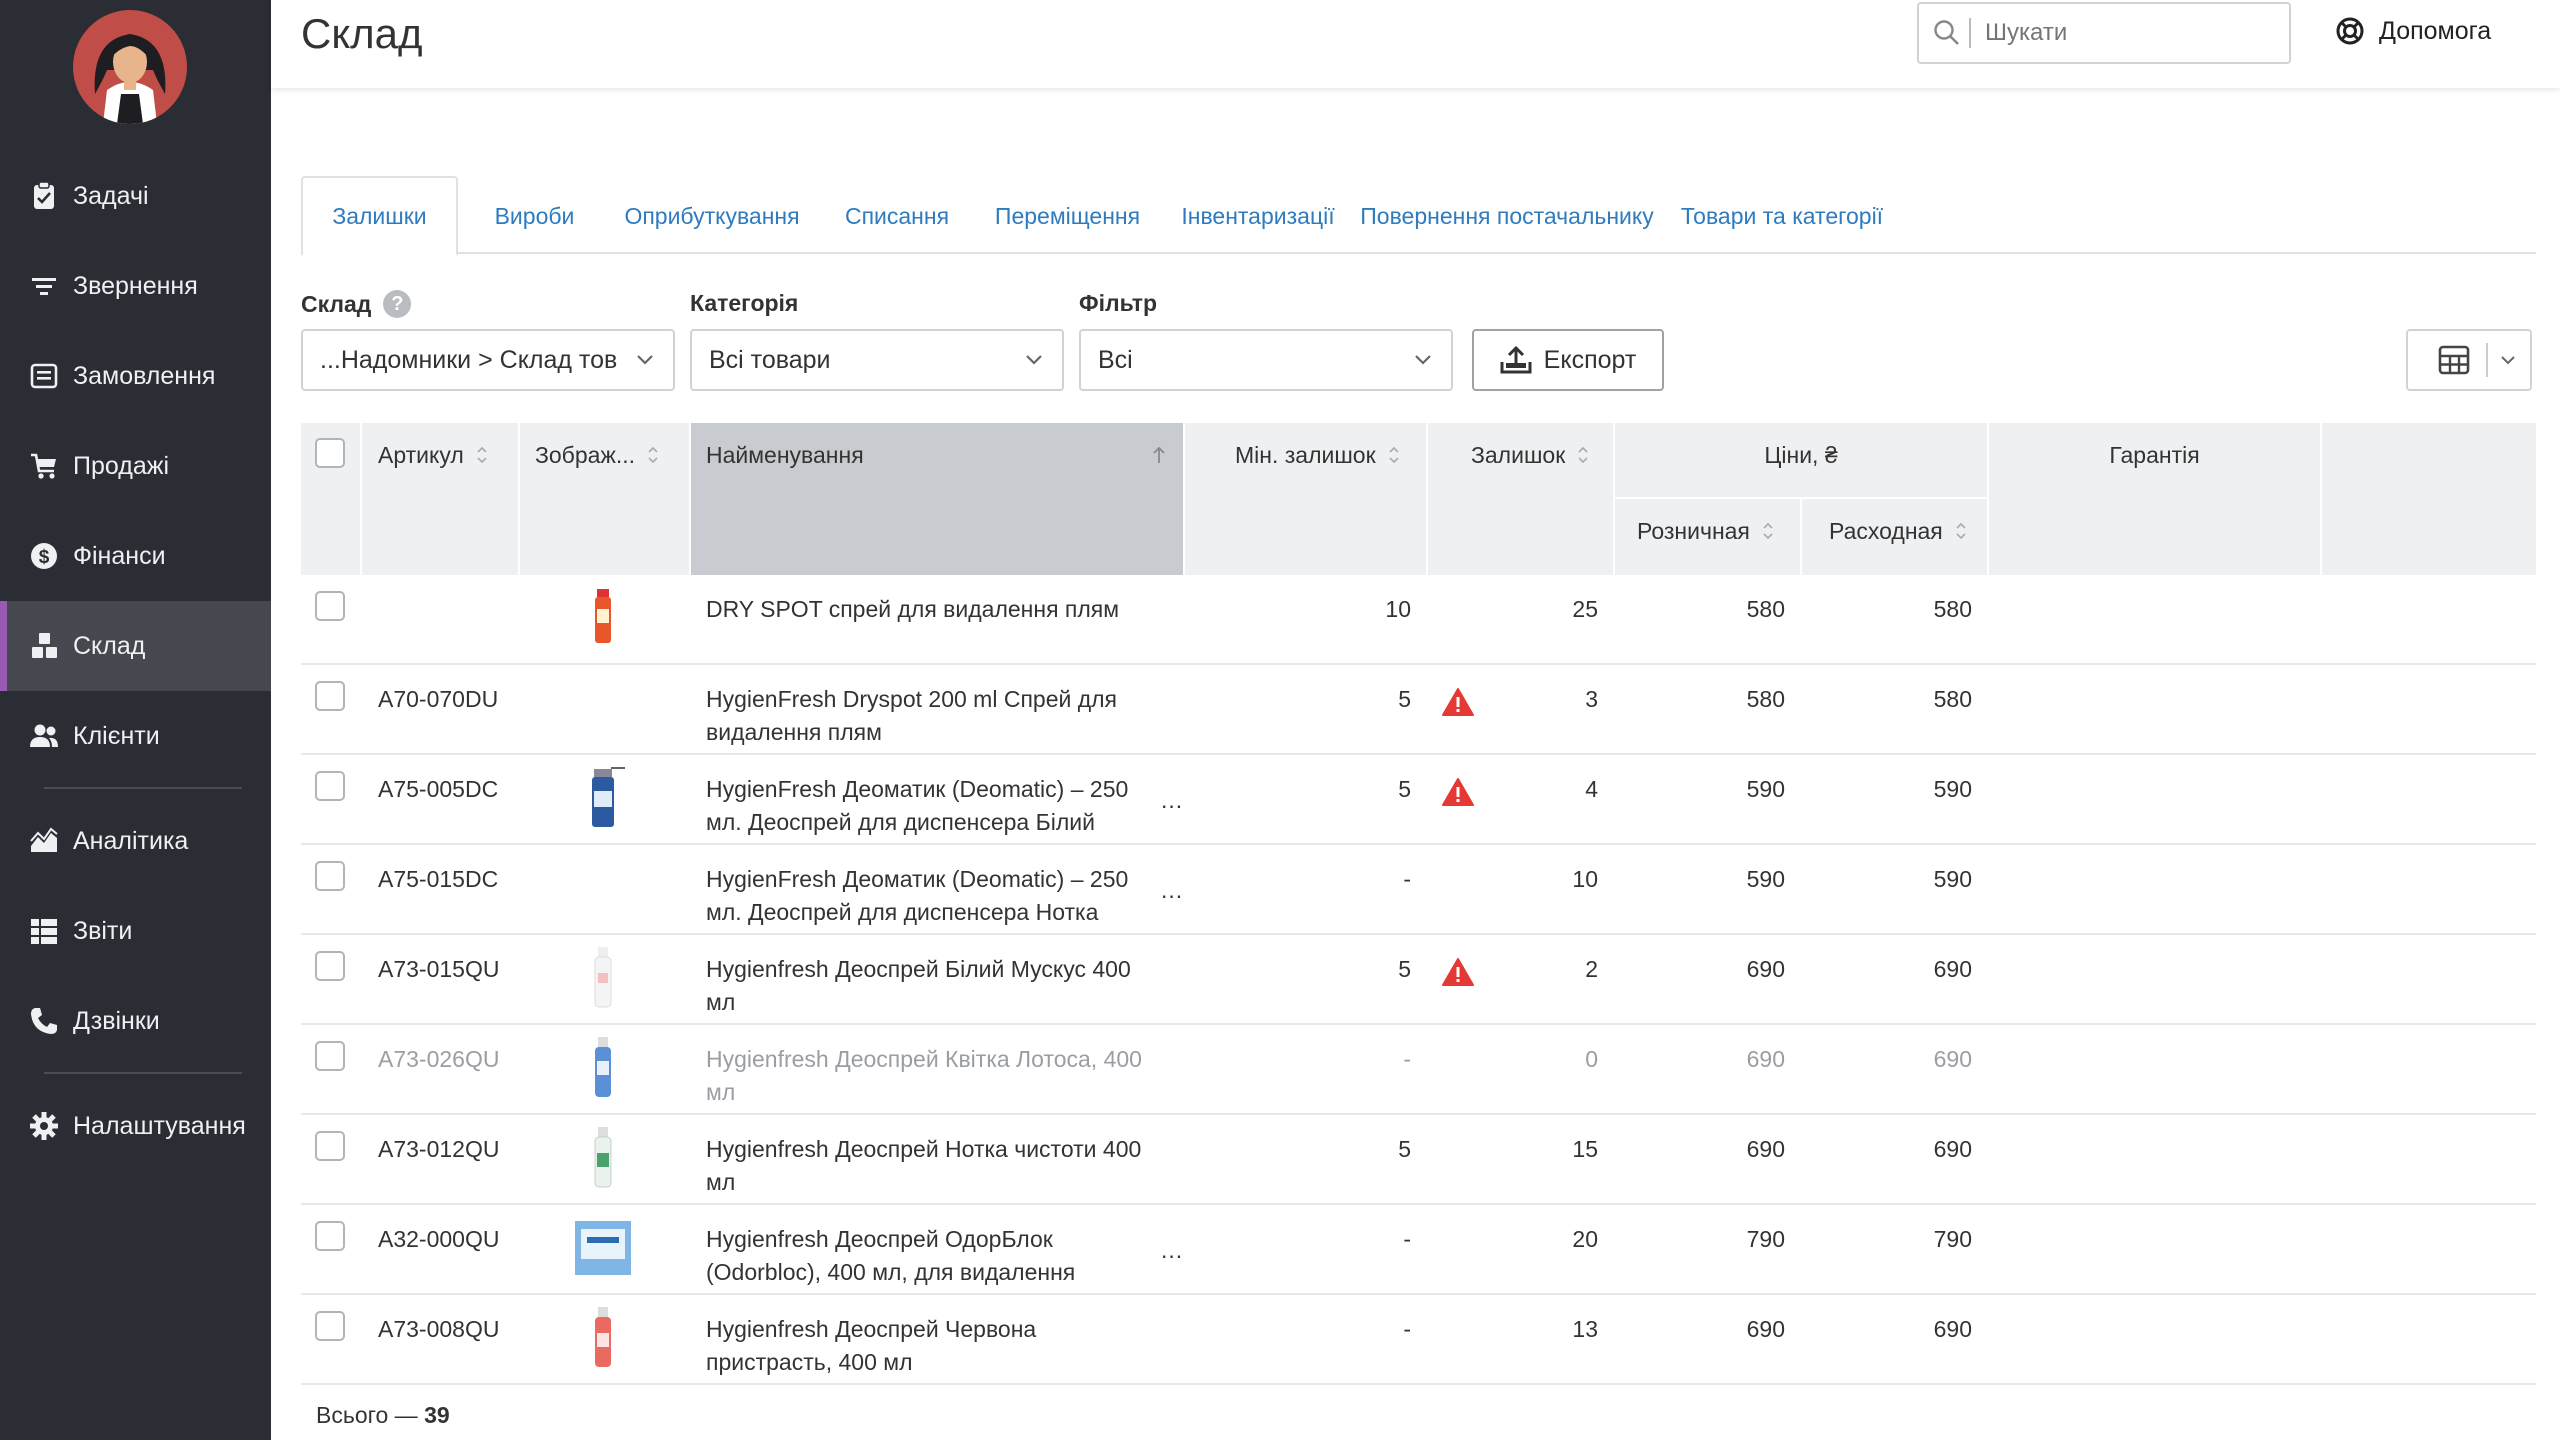 This screenshot has width=2560, height=1440. Describe the element at coordinates (1898, 531) in the screenshot. I see `col-header-expense: Расходная` at that location.